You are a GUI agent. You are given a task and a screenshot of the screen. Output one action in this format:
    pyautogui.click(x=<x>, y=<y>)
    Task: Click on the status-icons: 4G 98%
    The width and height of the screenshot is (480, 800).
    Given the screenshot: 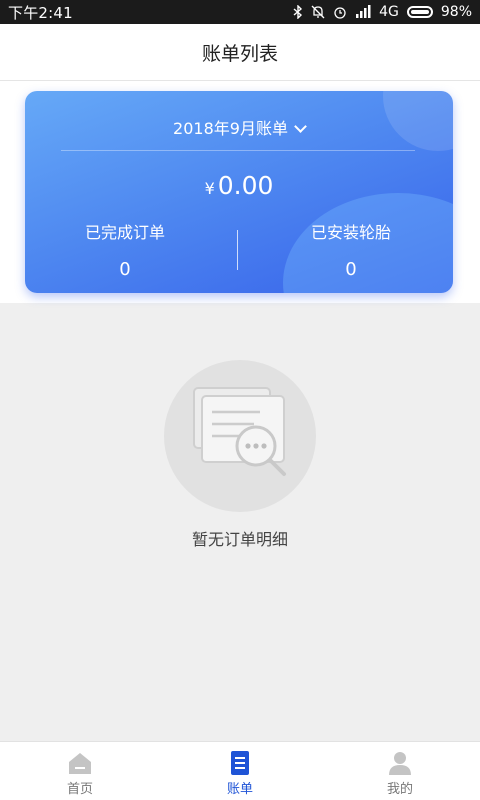 What is the action you would take?
    pyautogui.click(x=382, y=12)
    